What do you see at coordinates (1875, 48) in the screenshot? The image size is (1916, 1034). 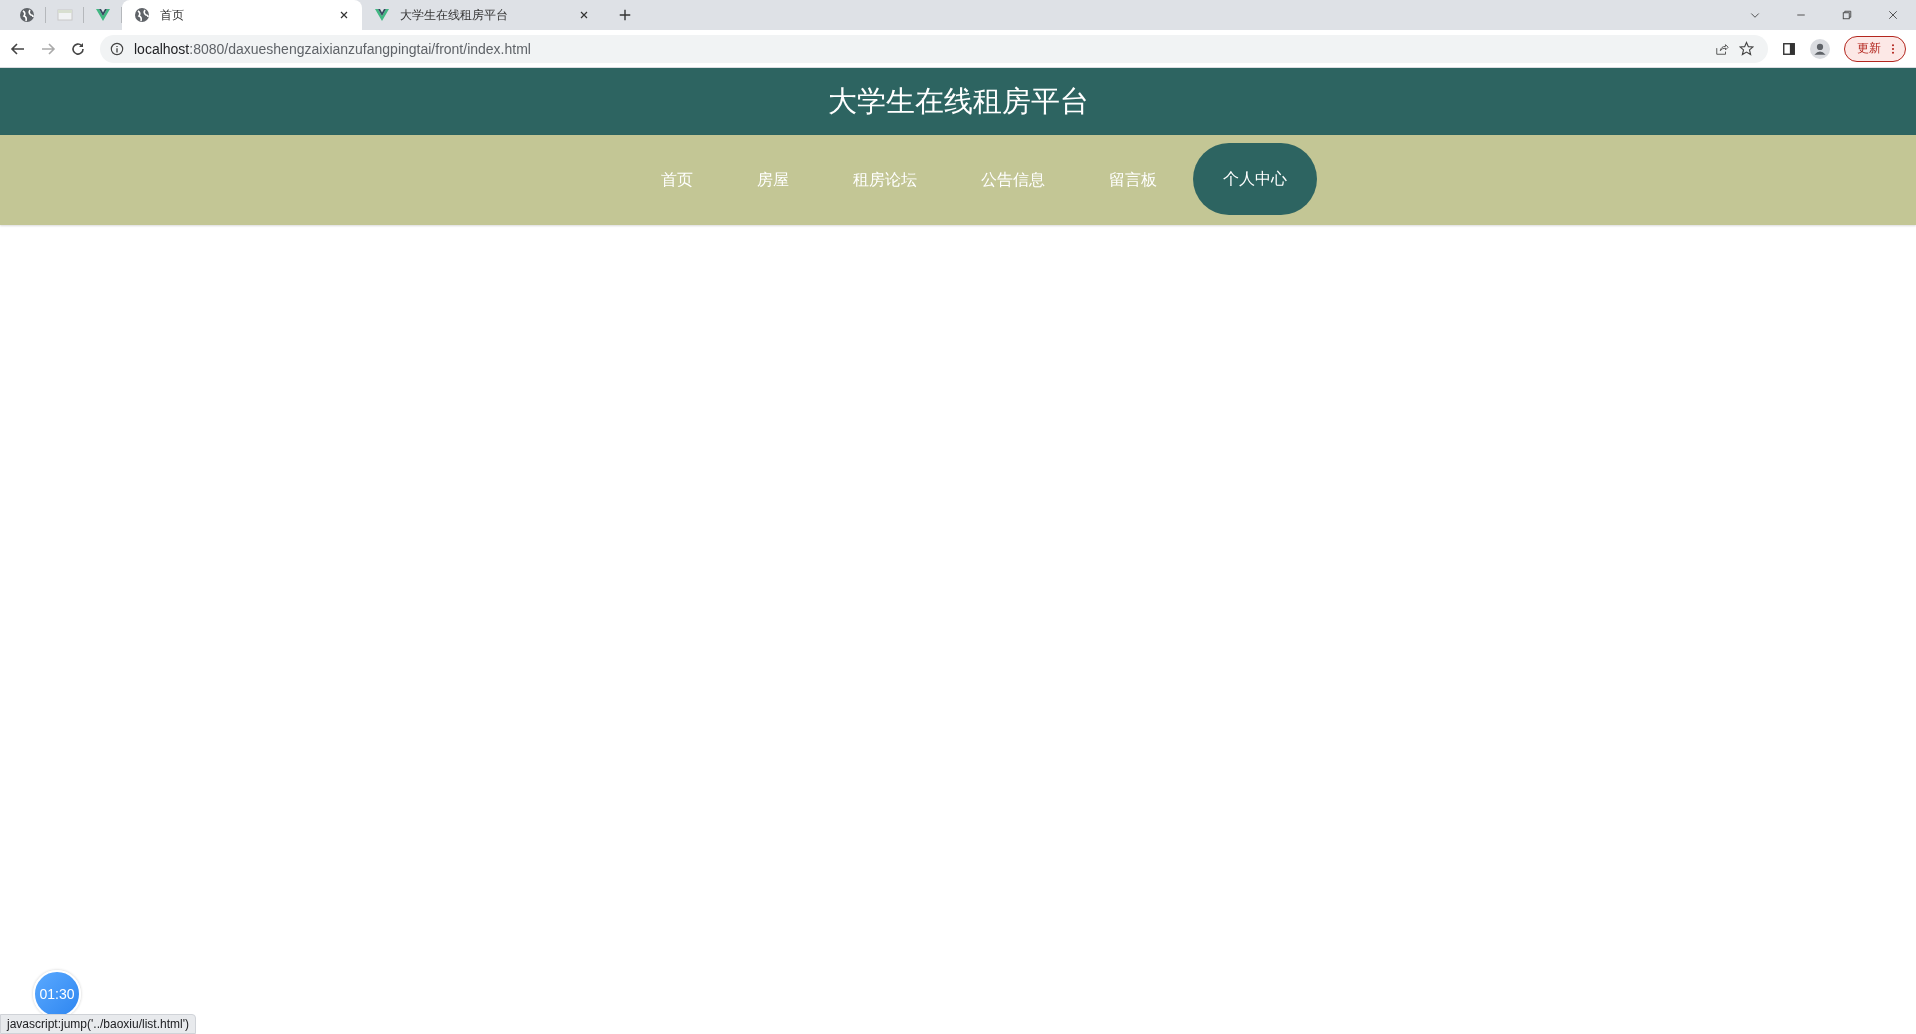 I see `update-button: 更新` at bounding box center [1875, 48].